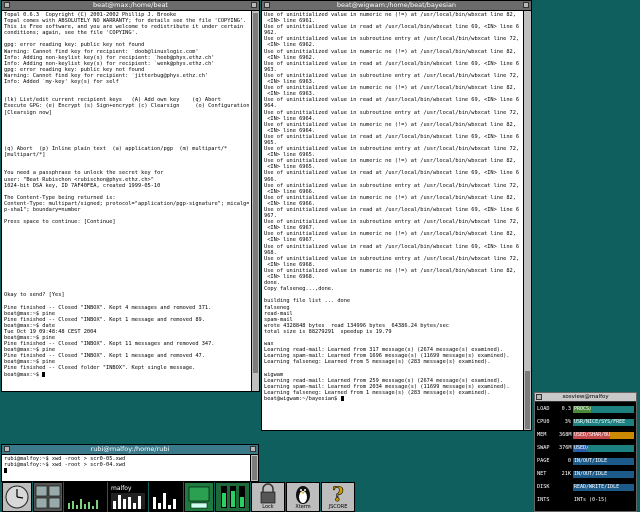 This screenshot has width=640, height=512. I want to click on meter-segment: USED/FREE, so click(581, 448).